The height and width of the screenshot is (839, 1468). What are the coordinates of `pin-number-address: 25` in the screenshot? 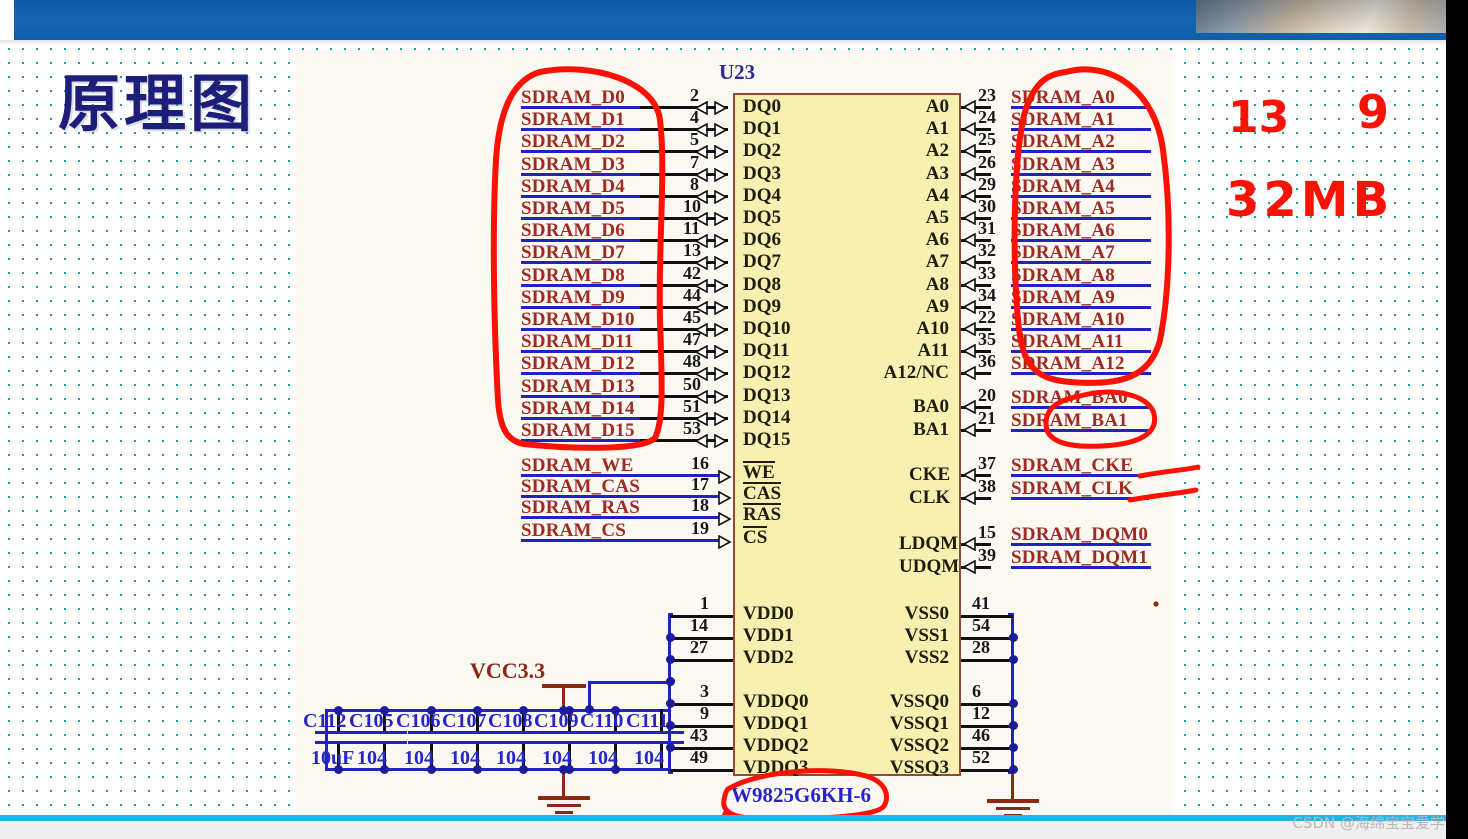 It's located at (987, 139).